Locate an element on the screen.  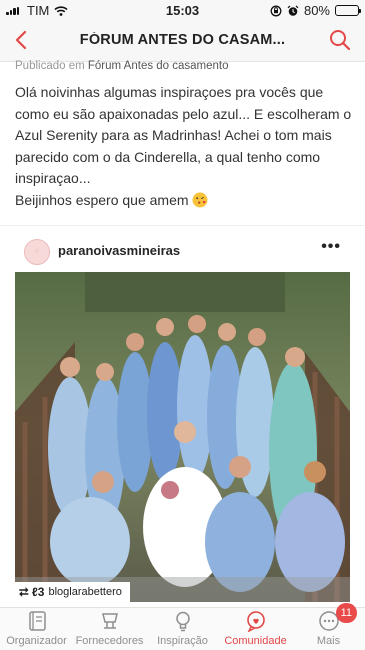
tab-label: Organizador is located at coordinates (36, 641).